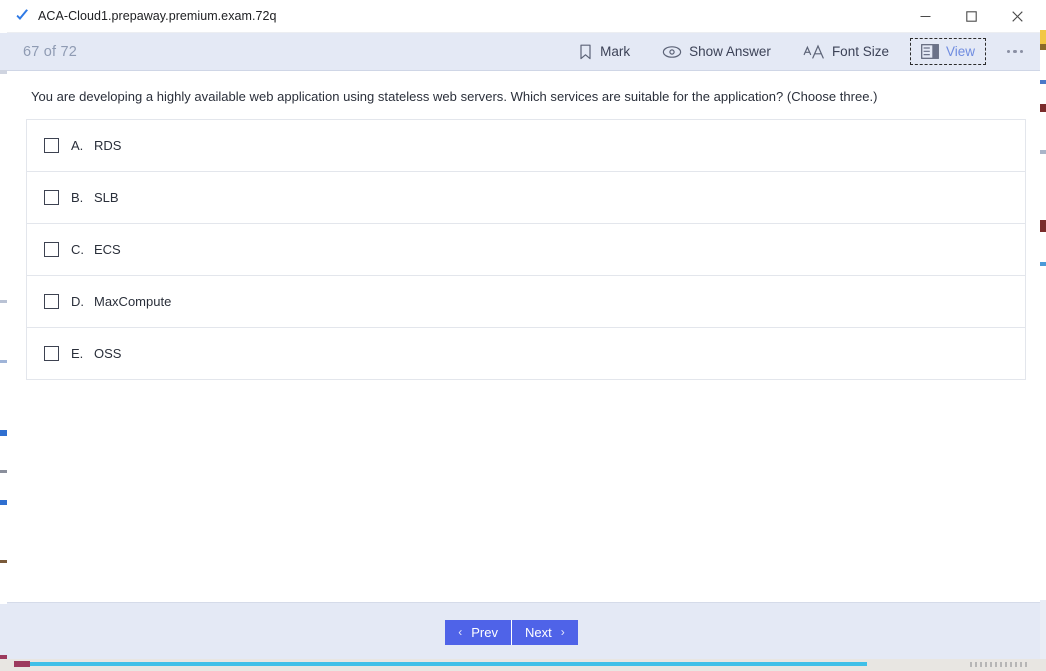 The image size is (1046, 671). What do you see at coordinates (51, 197) in the screenshot?
I see `checkbox-option-b` at bounding box center [51, 197].